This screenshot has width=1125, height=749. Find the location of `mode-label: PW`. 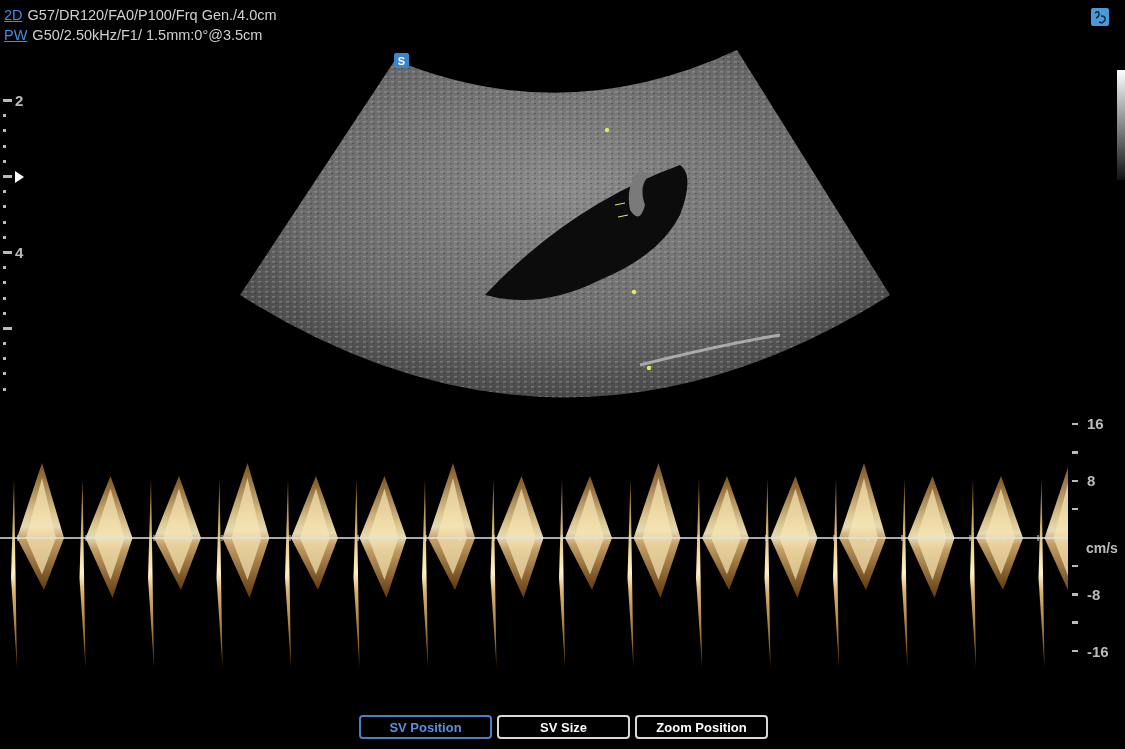

mode-label: PW is located at coordinates (16, 35).